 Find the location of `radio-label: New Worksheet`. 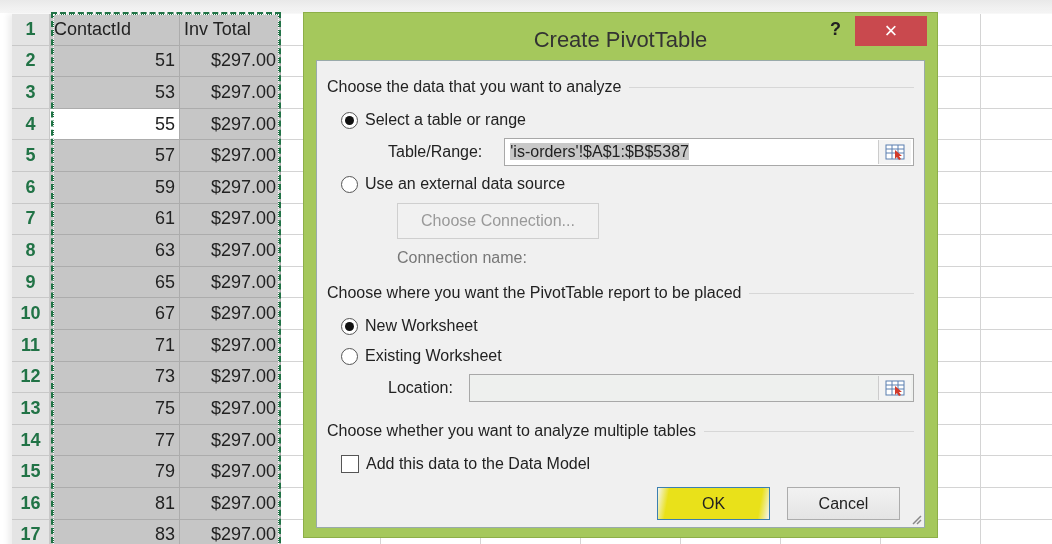

radio-label: New Worksheet is located at coordinates (421, 326).